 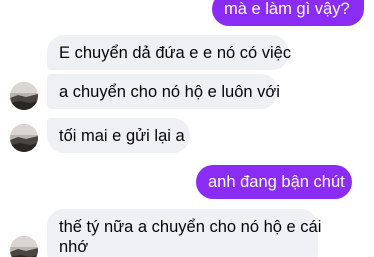 I want to click on message-bubble-outgoing: mà e làm gì vậy?, so click(x=288, y=13).